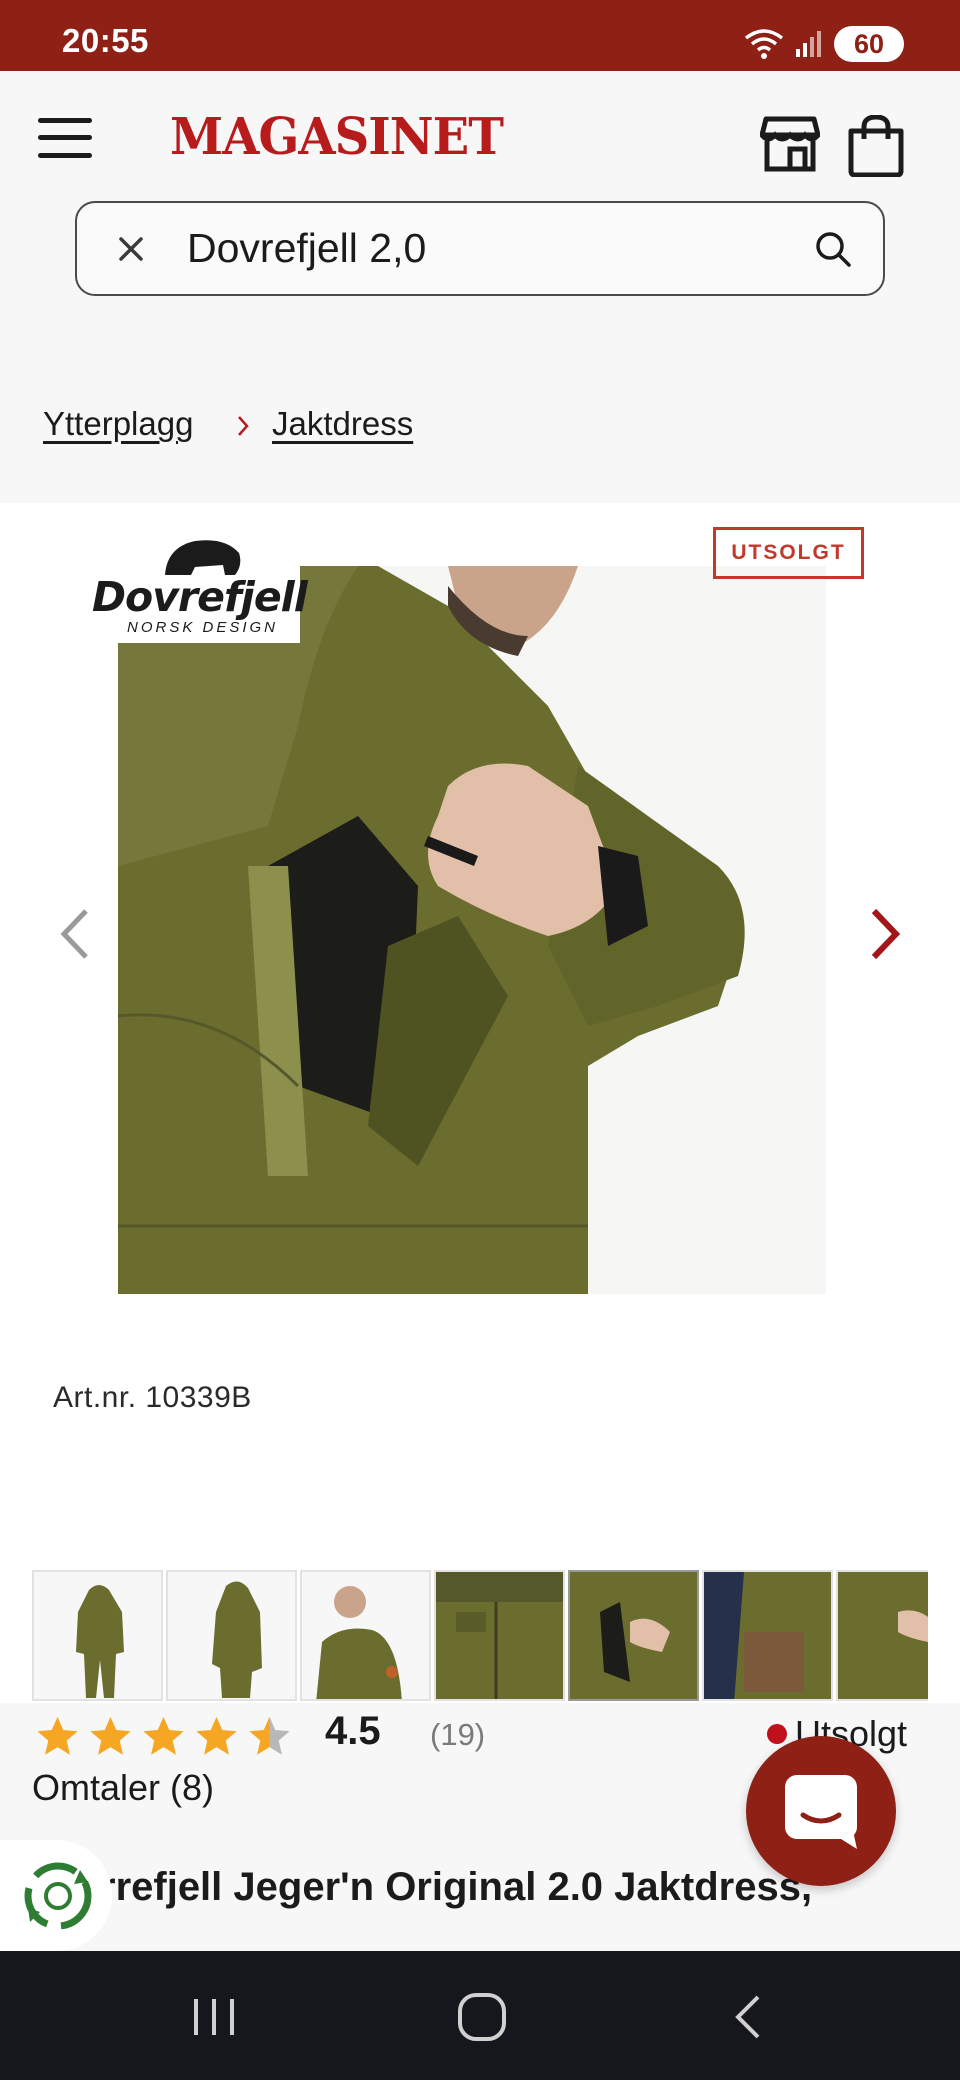 This screenshot has height=2080, width=960. Describe the element at coordinates (824, 44) in the screenshot. I see `status-icons: 60` at that location.